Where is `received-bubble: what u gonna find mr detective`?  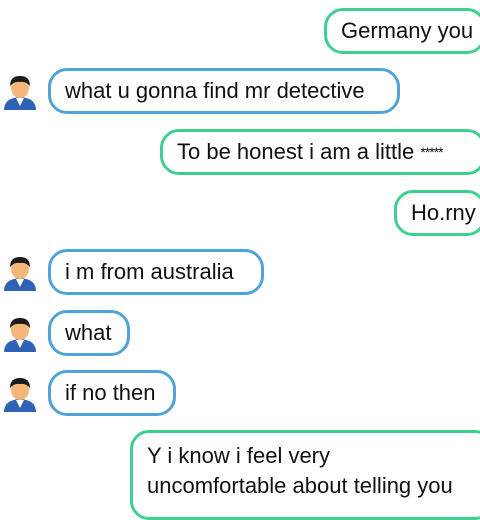
received-bubble: what u gonna find mr detective is located at coordinates (224, 91).